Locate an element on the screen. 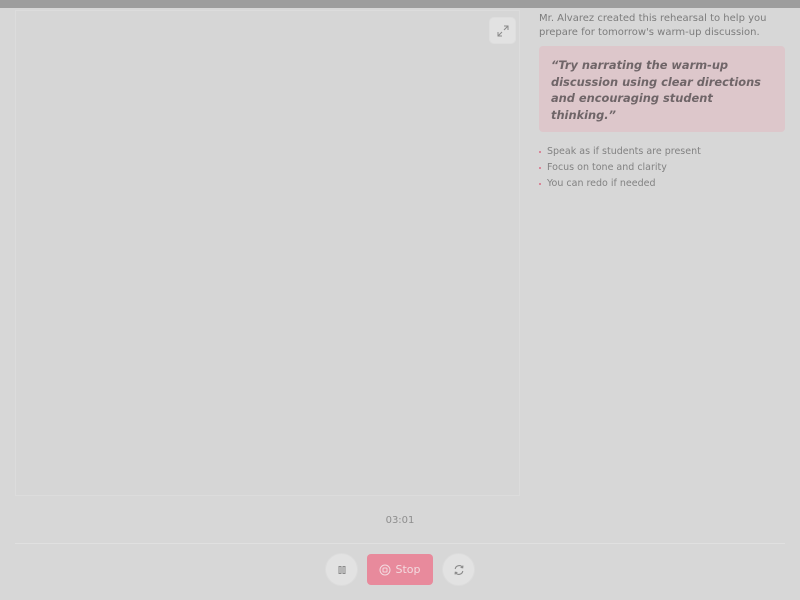 This screenshot has height=600, width=800. restart-icon is located at coordinates (458, 569).